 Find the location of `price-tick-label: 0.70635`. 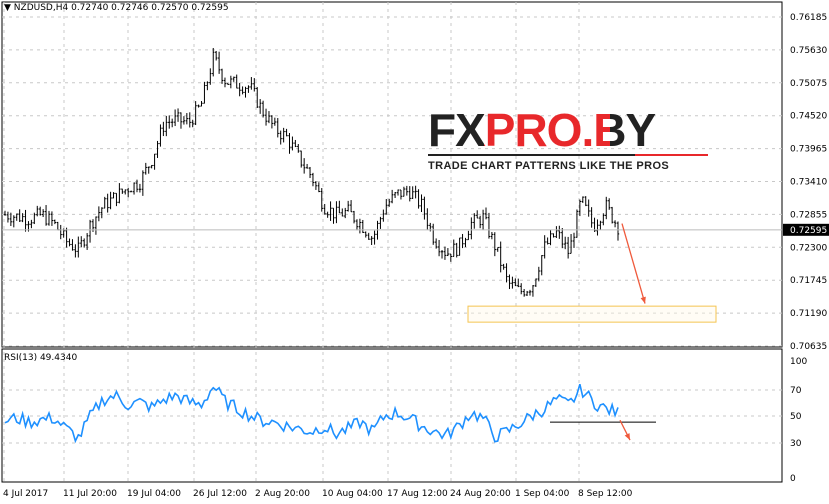

price-tick-label: 0.70635 is located at coordinates (808, 347).